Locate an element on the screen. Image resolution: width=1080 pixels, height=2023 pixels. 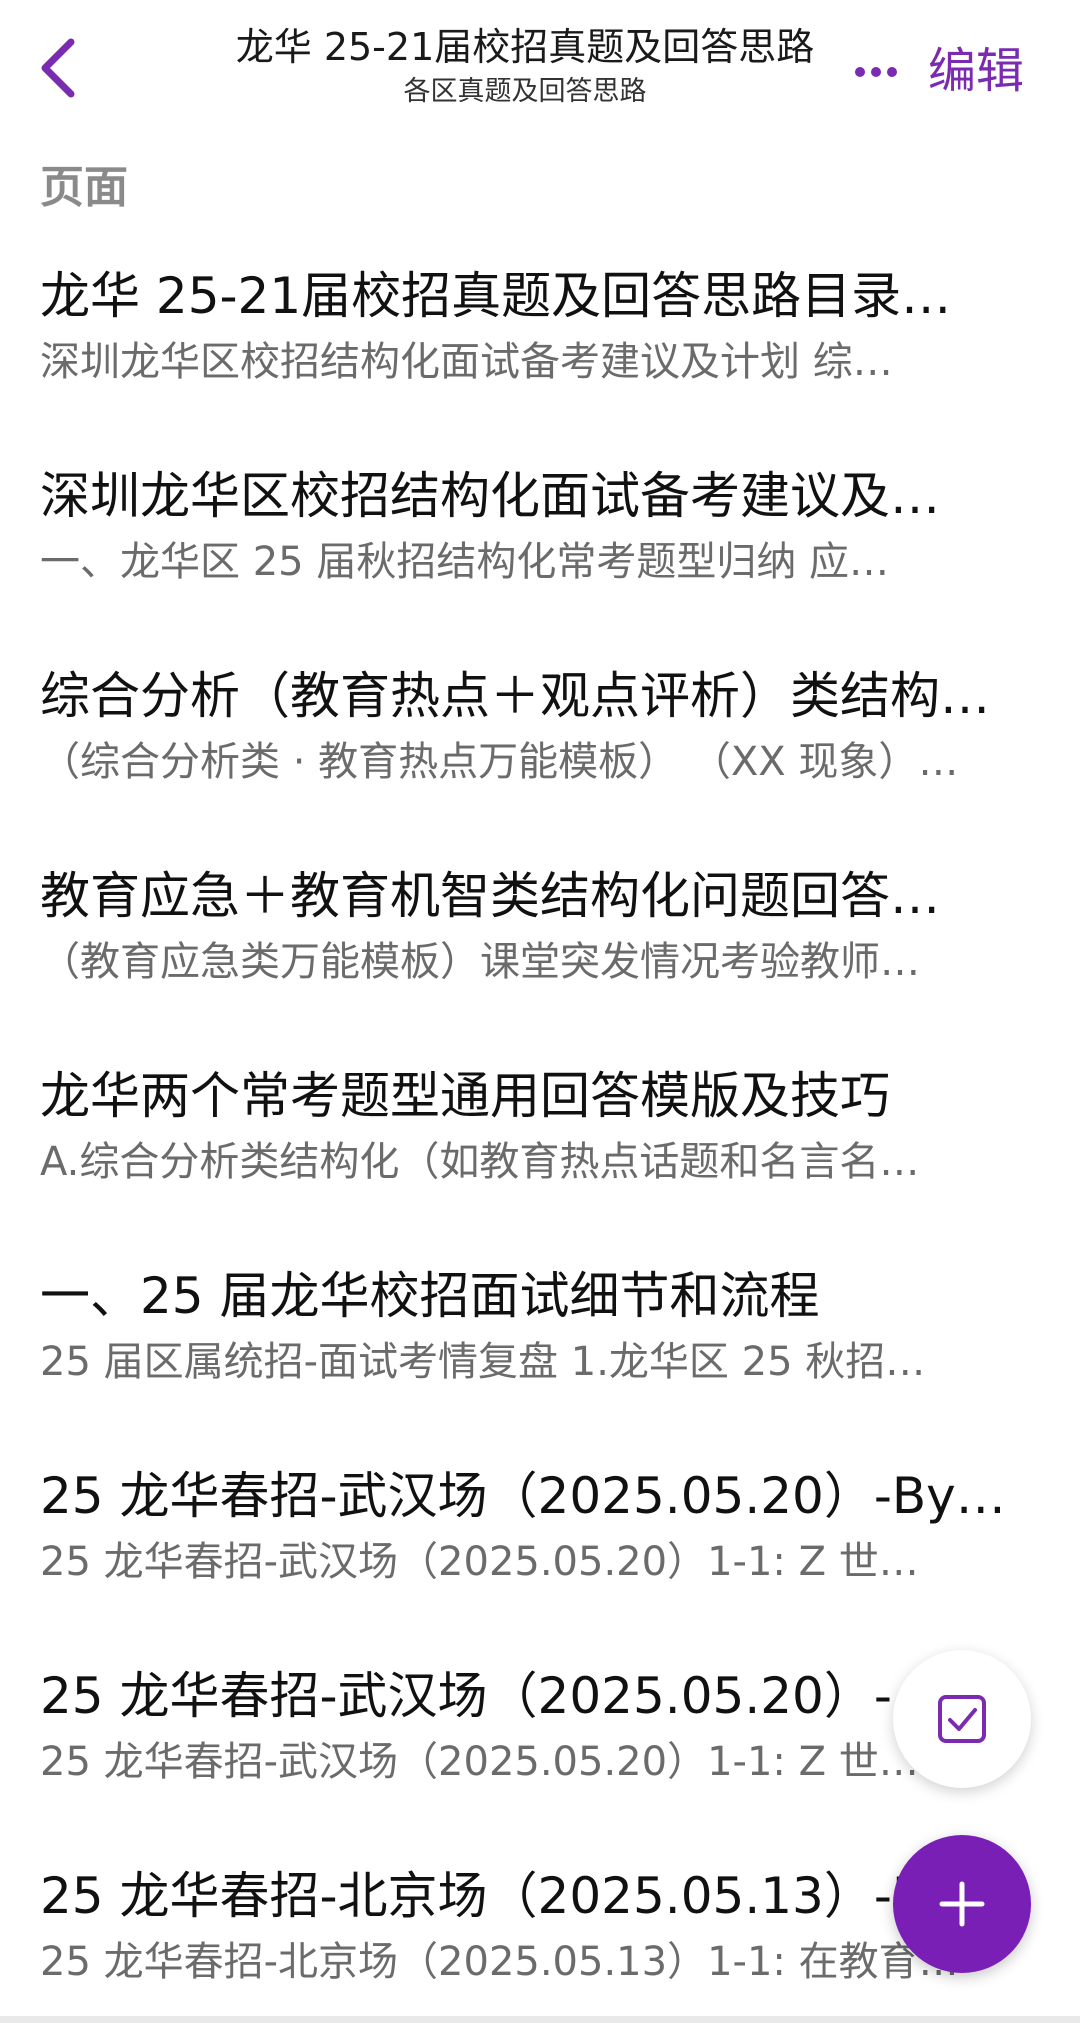
add-page-button is located at coordinates (962, 1904).